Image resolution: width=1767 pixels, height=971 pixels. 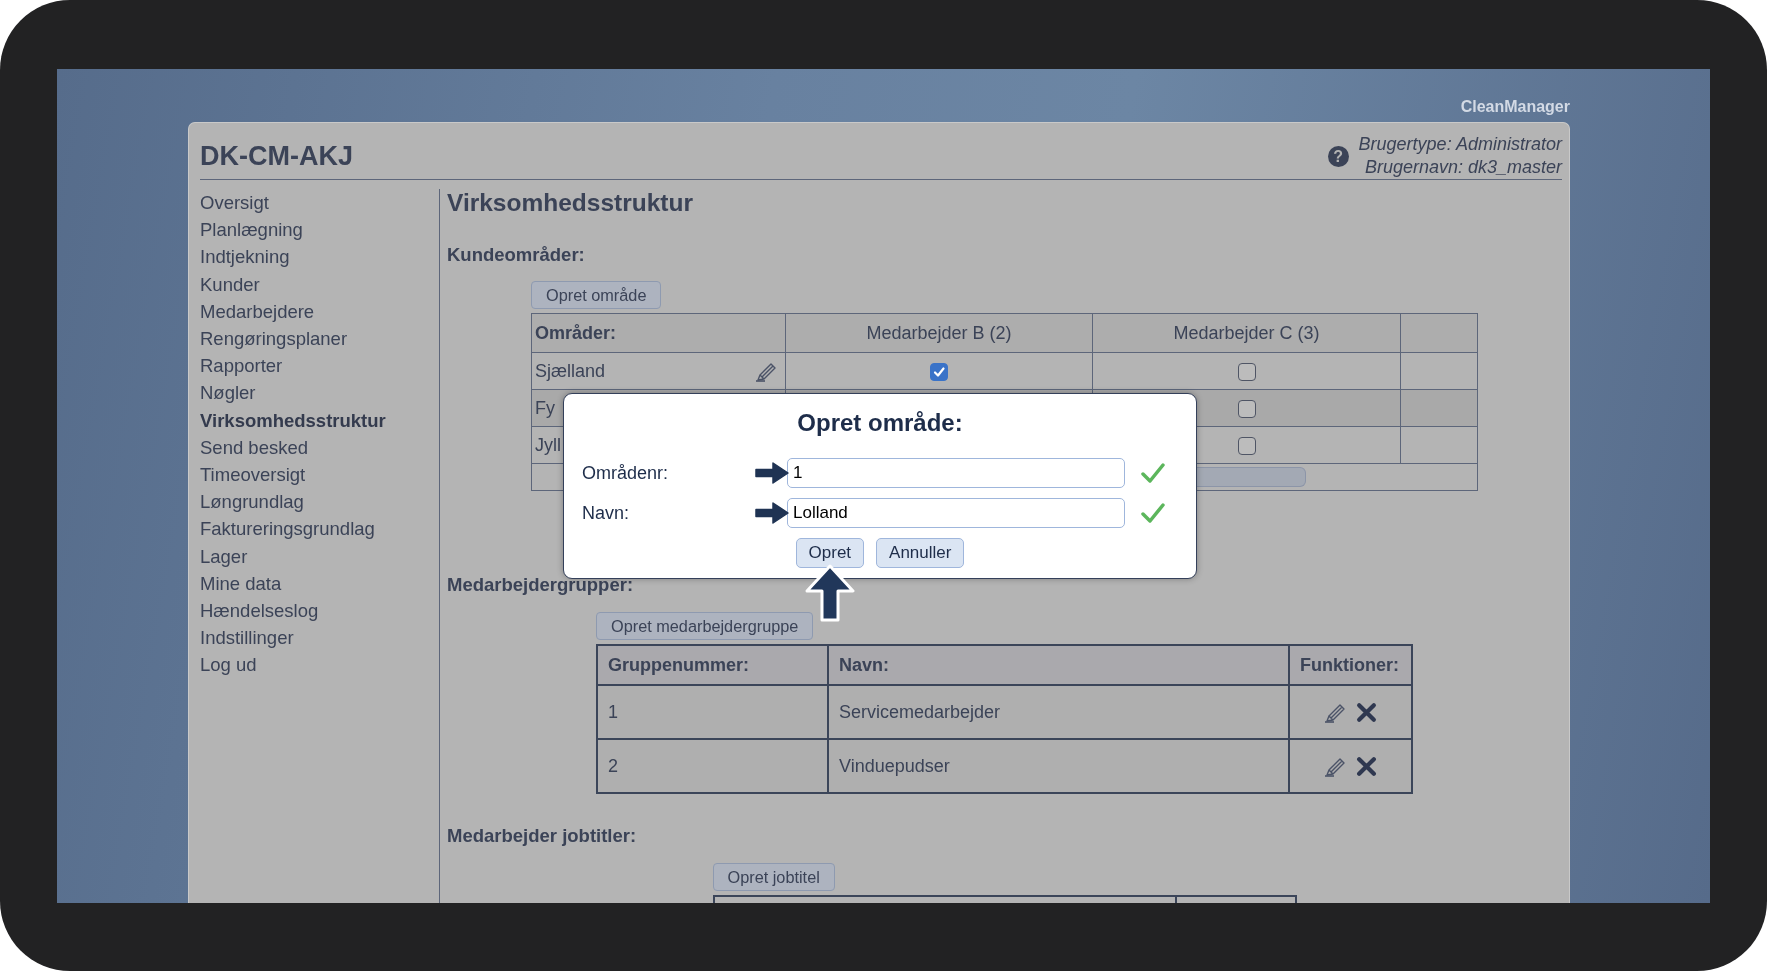 What do you see at coordinates (830, 553) in the screenshot?
I see `dialog-button: Opret` at bounding box center [830, 553].